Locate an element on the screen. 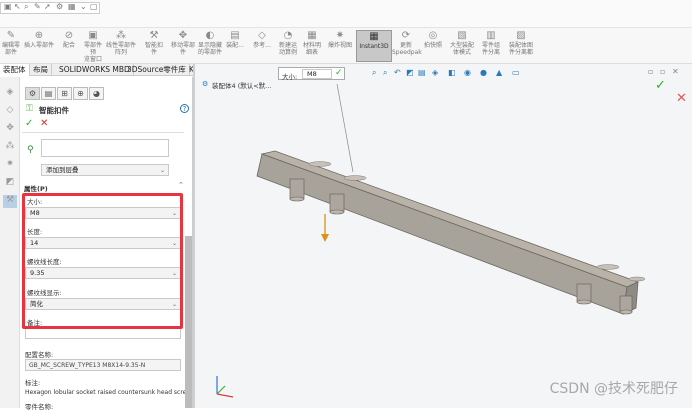 Image resolution: width=692 pixels, height=411 pixels. tab-property-manager: ▤ is located at coordinates (48, 93).